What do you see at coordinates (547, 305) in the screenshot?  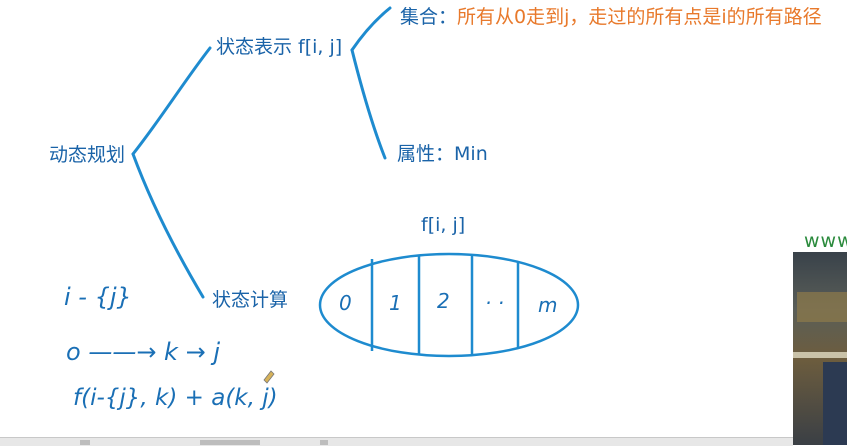 I see `partition-m: m` at bounding box center [547, 305].